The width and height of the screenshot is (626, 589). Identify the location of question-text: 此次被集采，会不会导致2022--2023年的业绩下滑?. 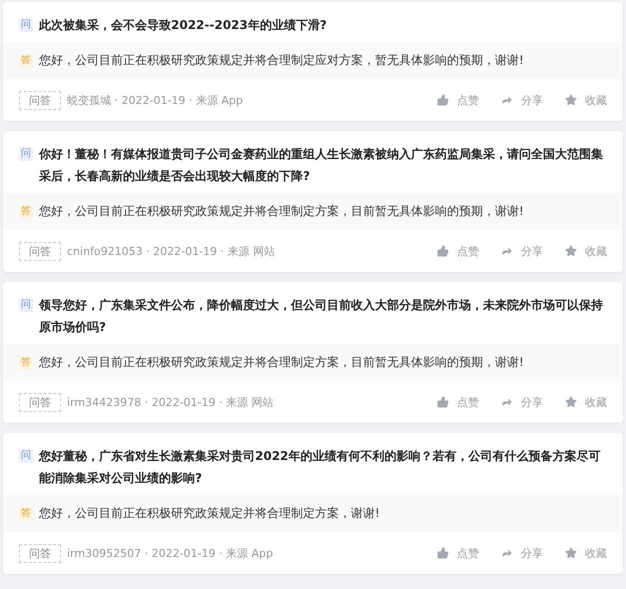
(183, 25).